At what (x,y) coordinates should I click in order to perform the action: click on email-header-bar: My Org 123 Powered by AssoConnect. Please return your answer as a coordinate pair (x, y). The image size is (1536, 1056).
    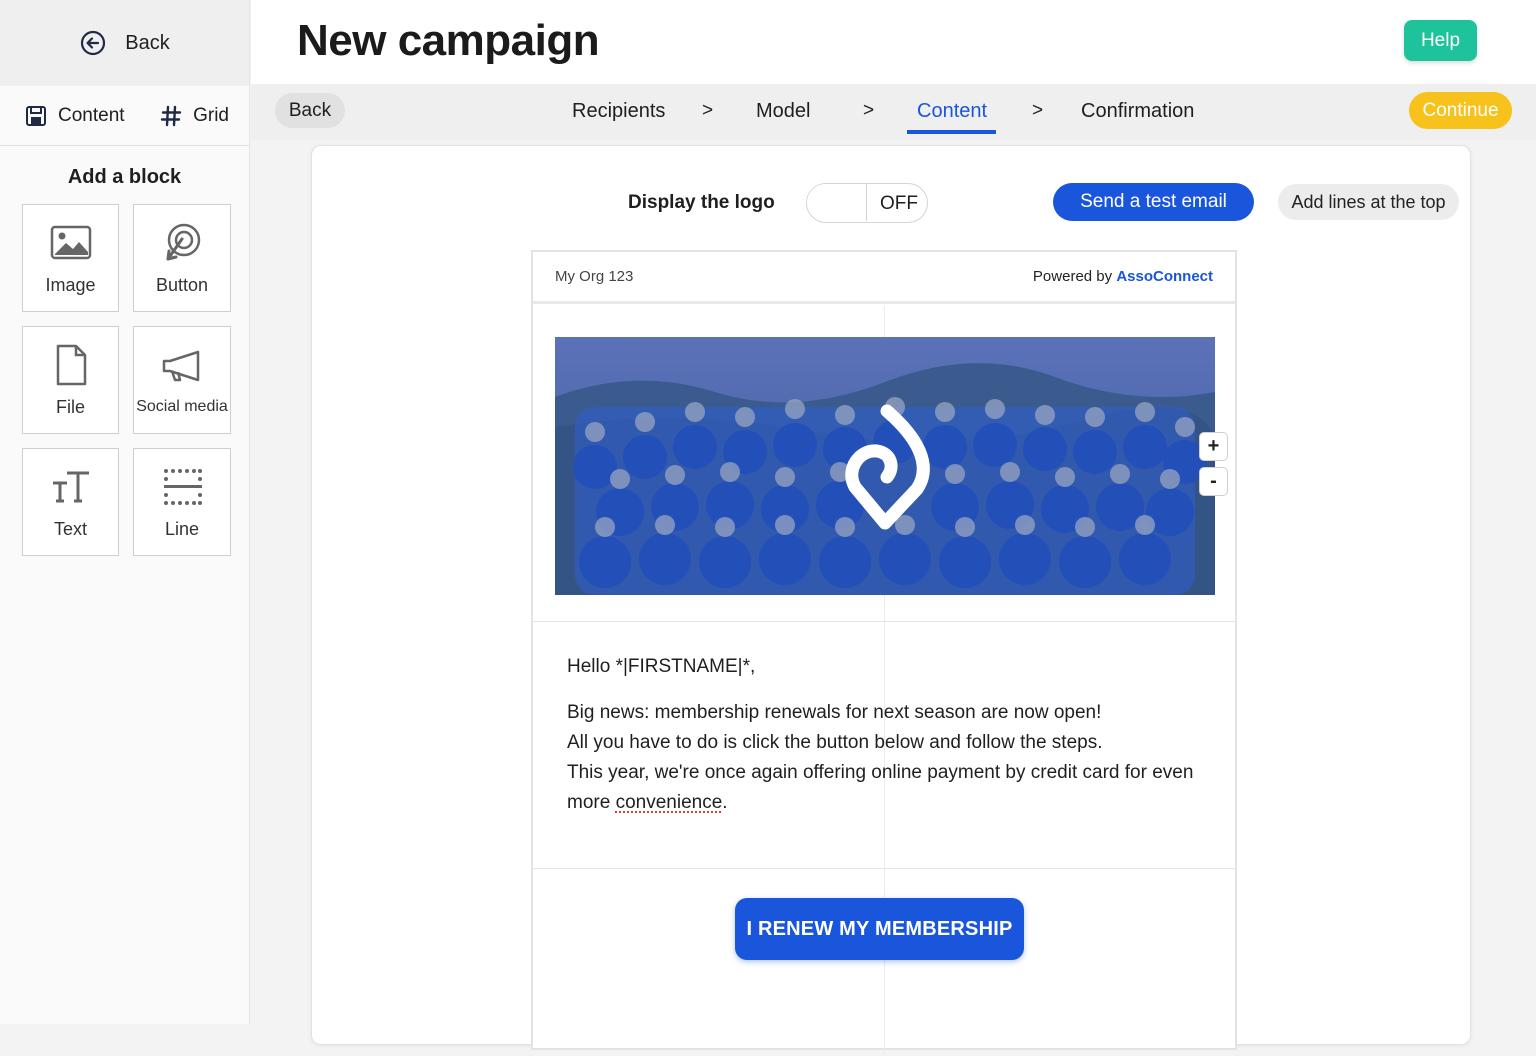
    Looking at the image, I should click on (884, 278).